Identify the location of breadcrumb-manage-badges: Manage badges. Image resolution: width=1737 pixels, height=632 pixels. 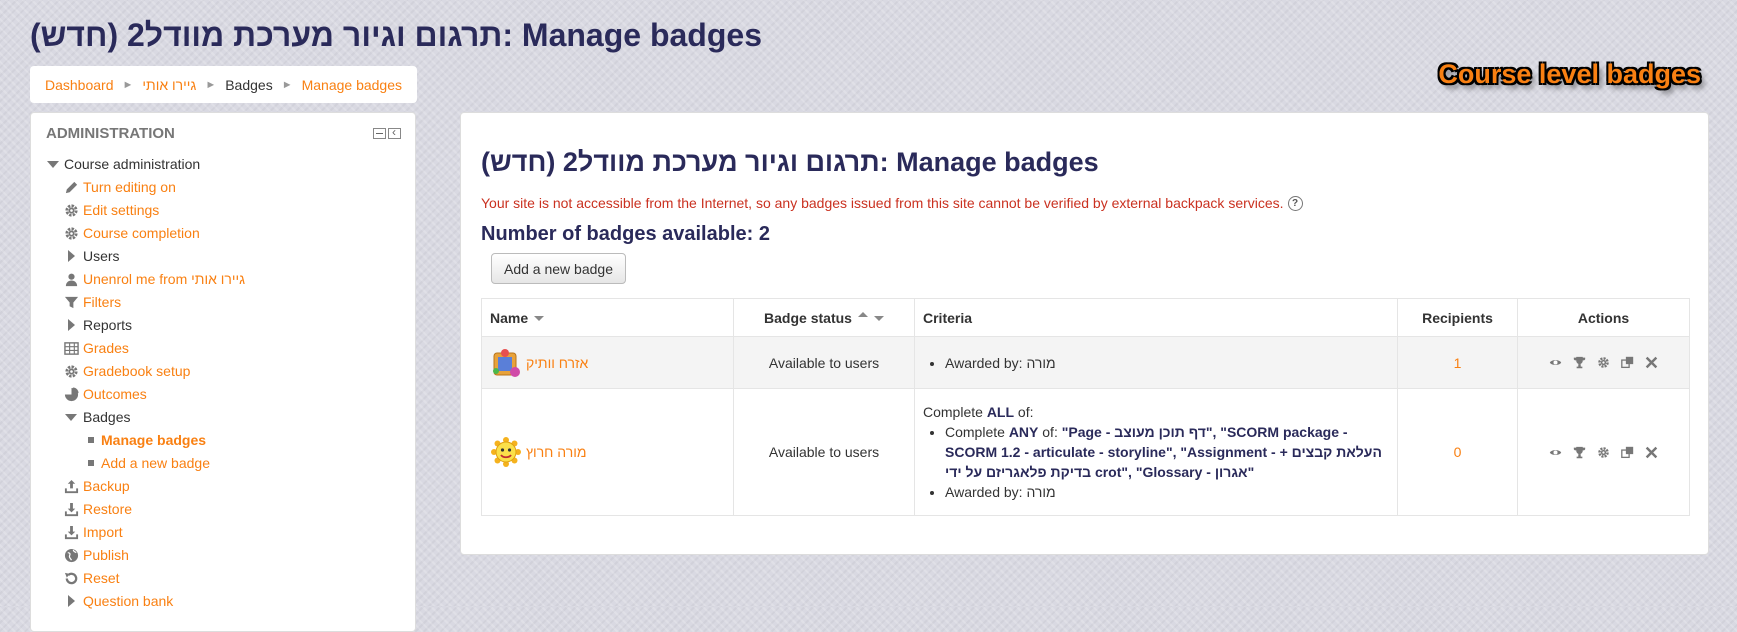
(352, 85).